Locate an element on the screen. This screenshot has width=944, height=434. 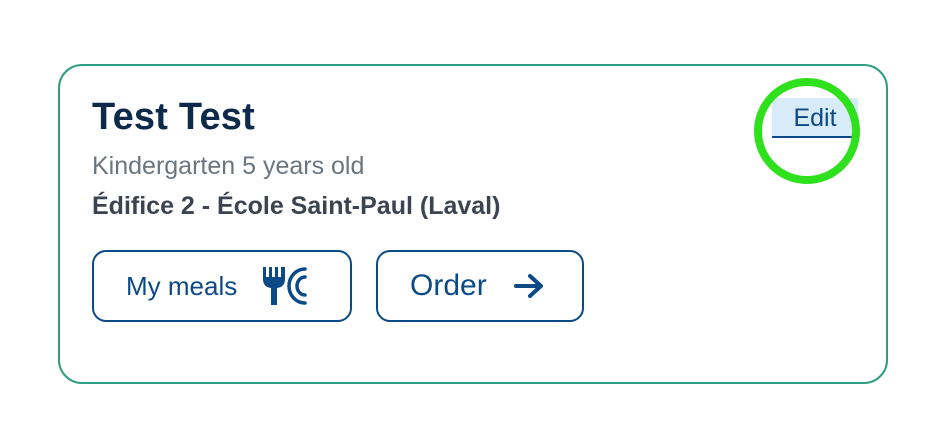
student-name: Test Test is located at coordinates (173, 117).